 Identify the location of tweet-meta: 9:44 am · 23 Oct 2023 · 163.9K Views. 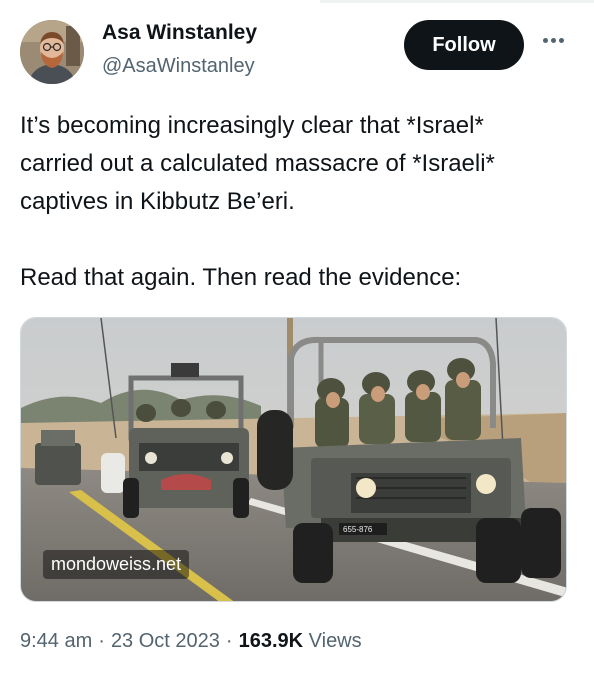
(191, 641).